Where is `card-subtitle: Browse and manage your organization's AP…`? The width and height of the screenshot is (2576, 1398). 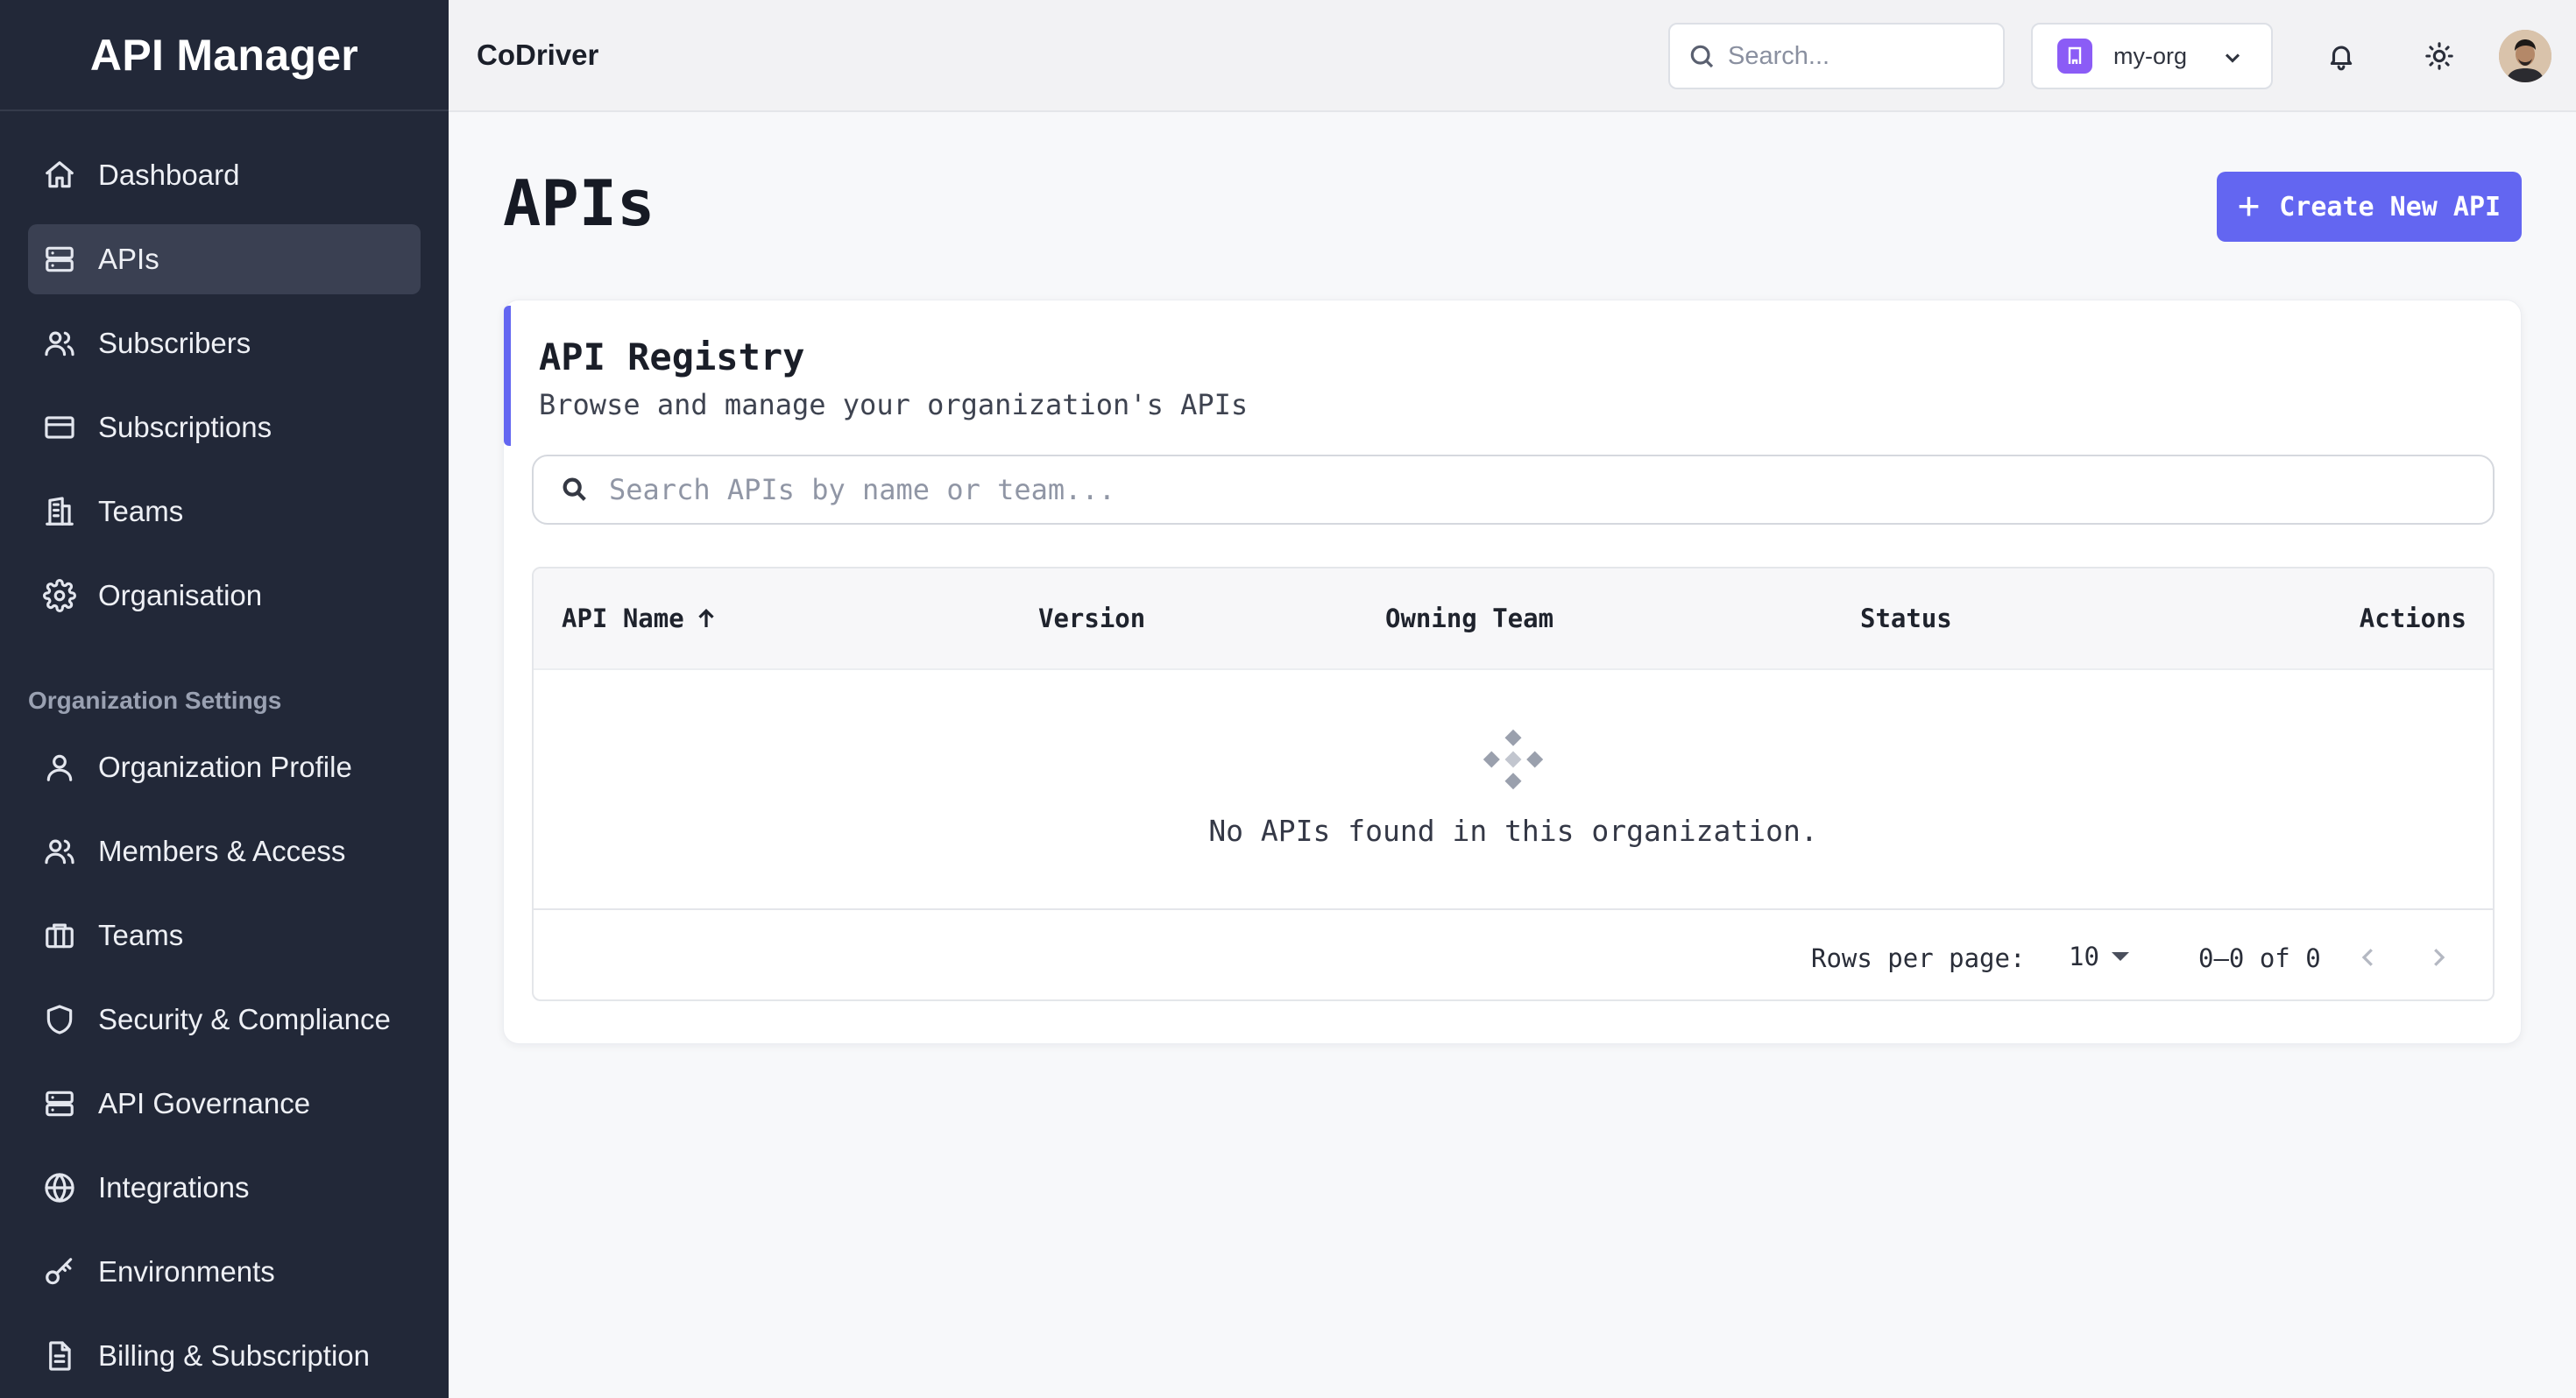 card-subtitle: Browse and manage your organization's AP… is located at coordinates (894, 404).